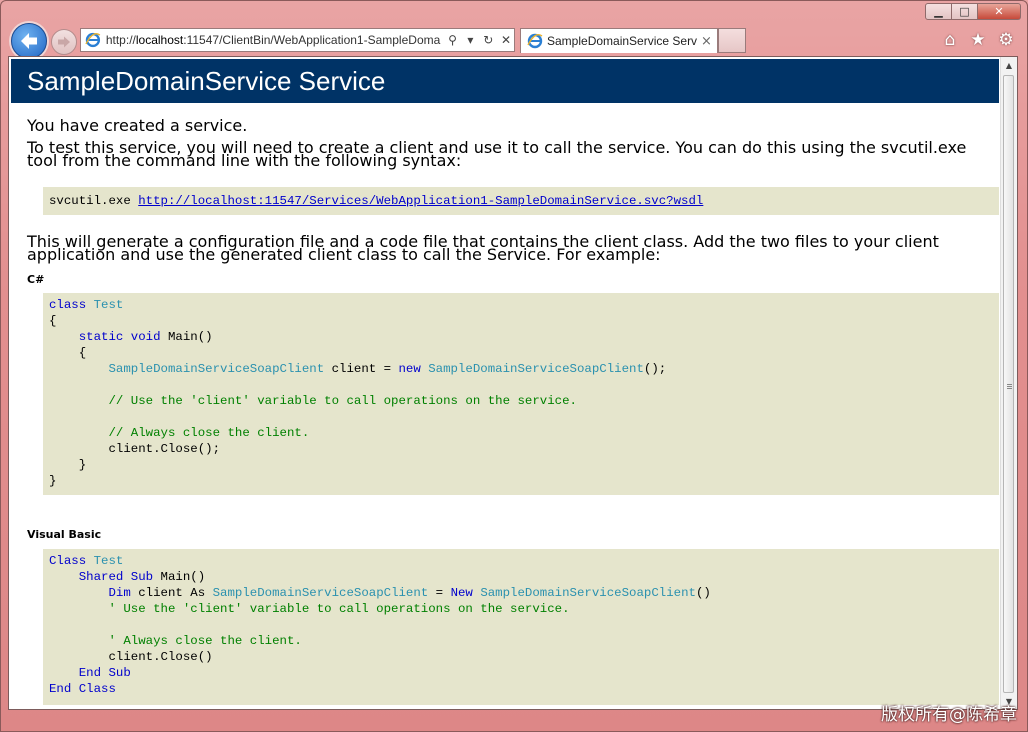 The width and height of the screenshot is (1028, 732). I want to click on background-blur, so click(559, 13).